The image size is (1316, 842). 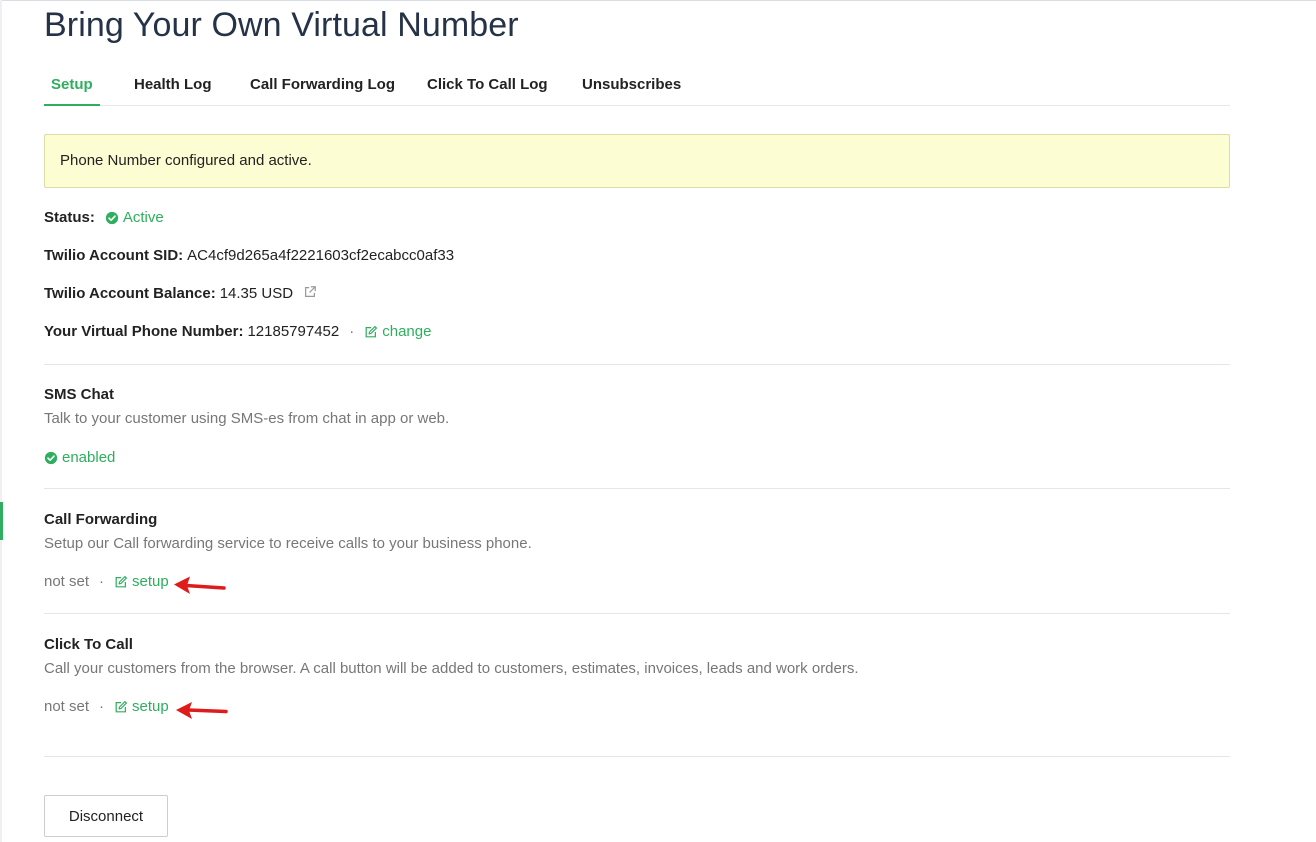 What do you see at coordinates (114, 255) in the screenshot?
I see `account-sid-label: Twilio Account SID:` at bounding box center [114, 255].